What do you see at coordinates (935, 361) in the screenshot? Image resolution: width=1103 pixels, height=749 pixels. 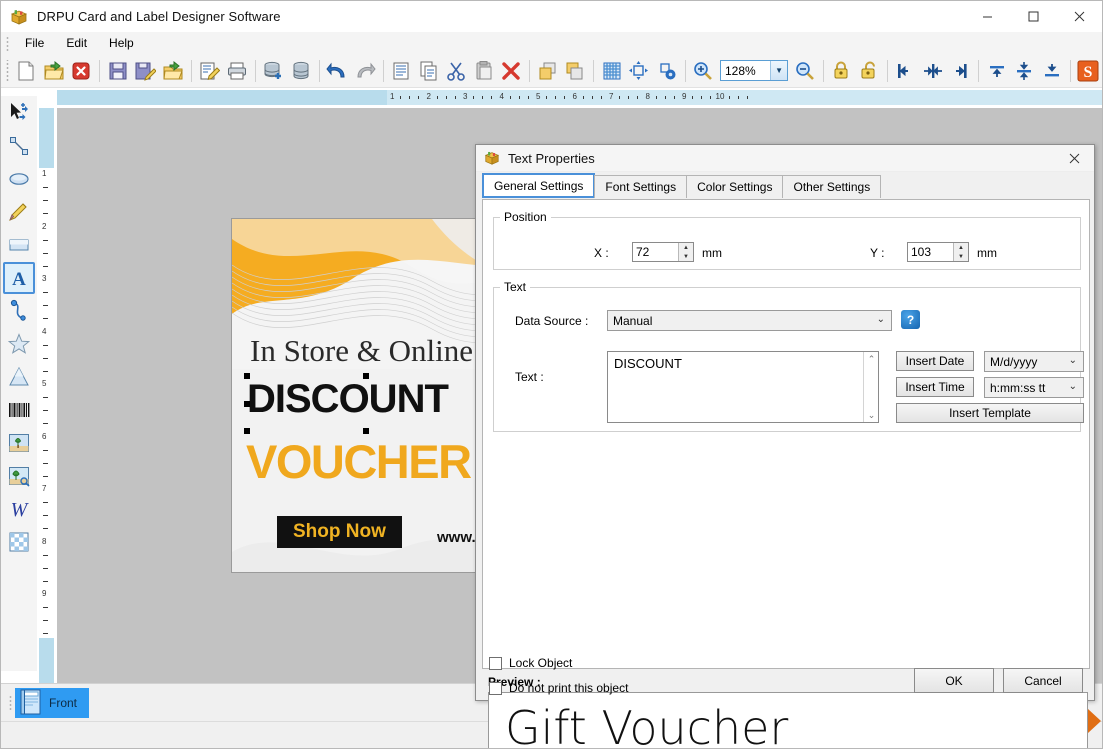 I see `insert-date-button: Insert Date` at bounding box center [935, 361].